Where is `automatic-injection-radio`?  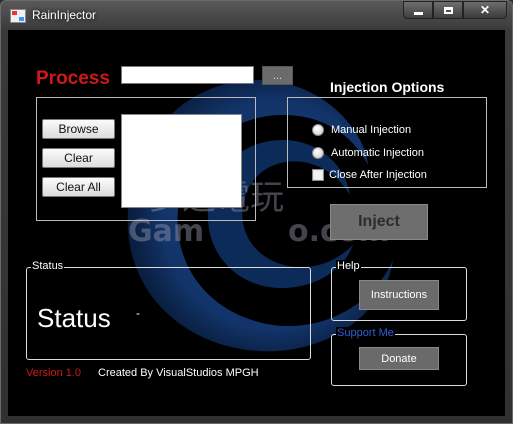
automatic-injection-radio is located at coordinates (318, 153).